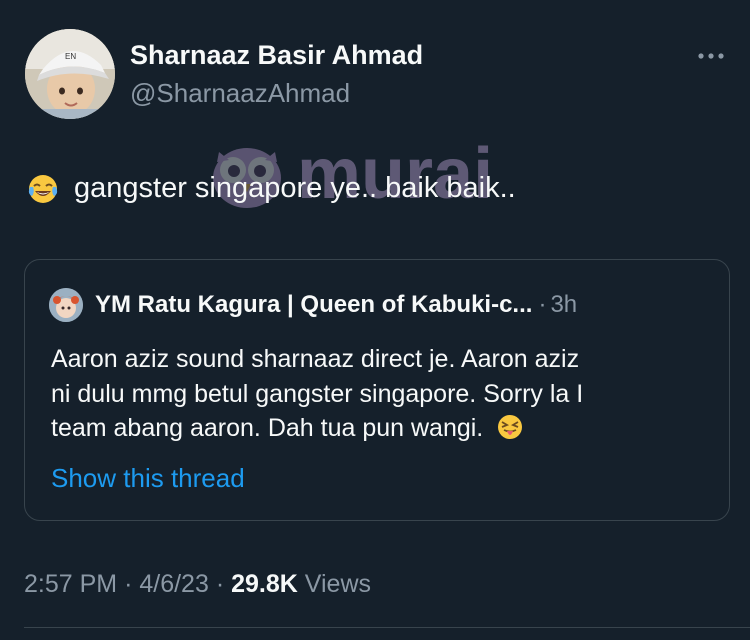 Image resolution: width=750 pixels, height=640 pixels. Describe the element at coordinates (70, 56) in the screenshot. I see `svg-text: EN` at that location.